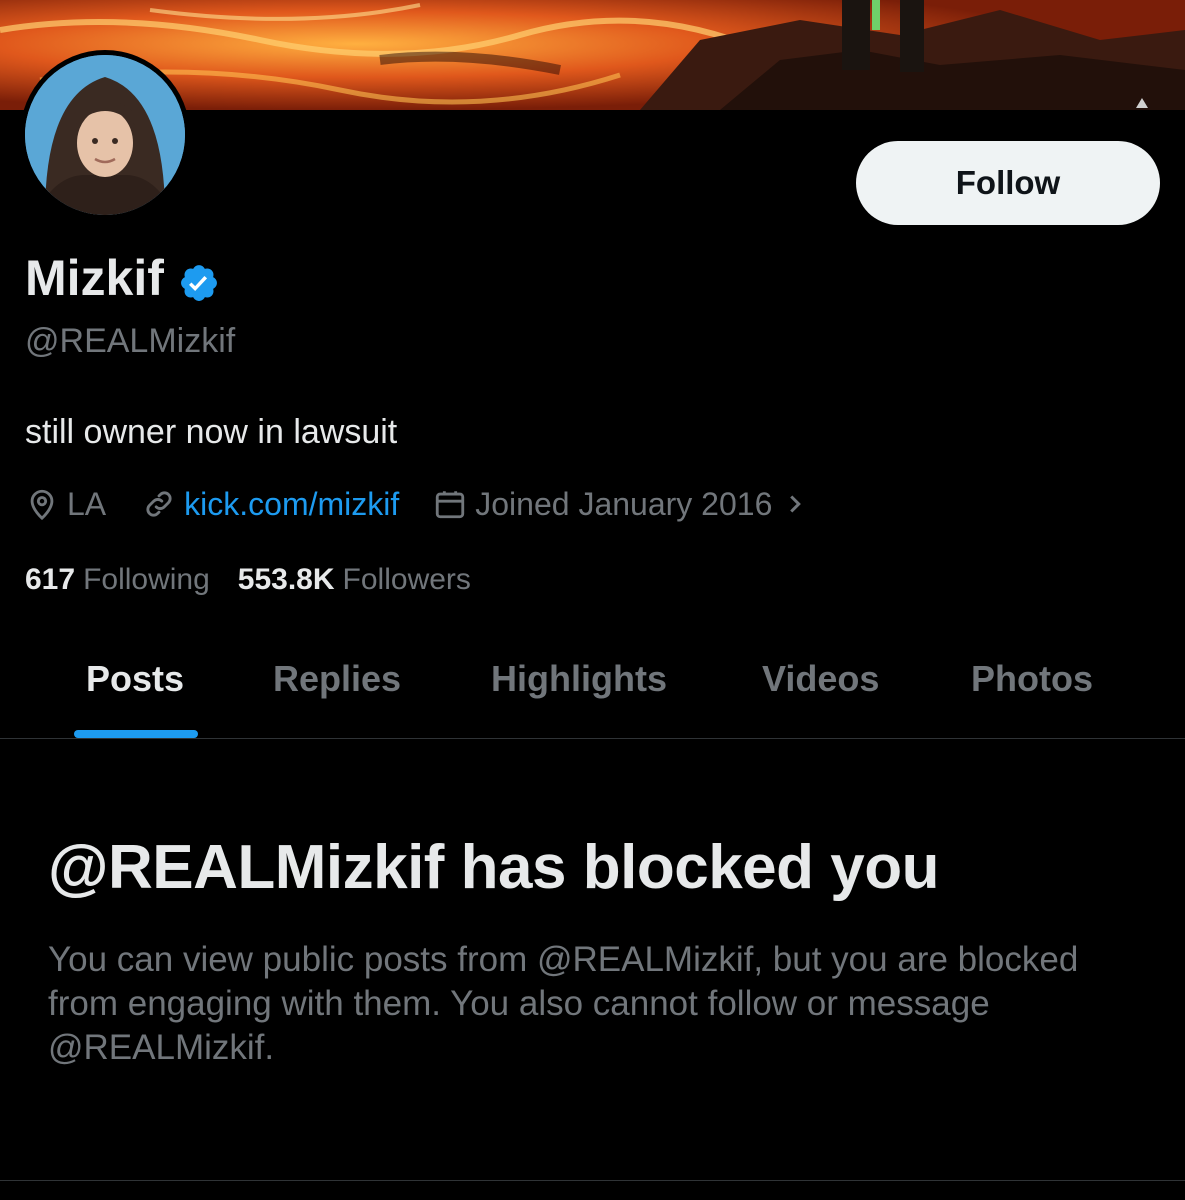  I want to click on website-item: kick.com/mizkif, so click(270, 504).